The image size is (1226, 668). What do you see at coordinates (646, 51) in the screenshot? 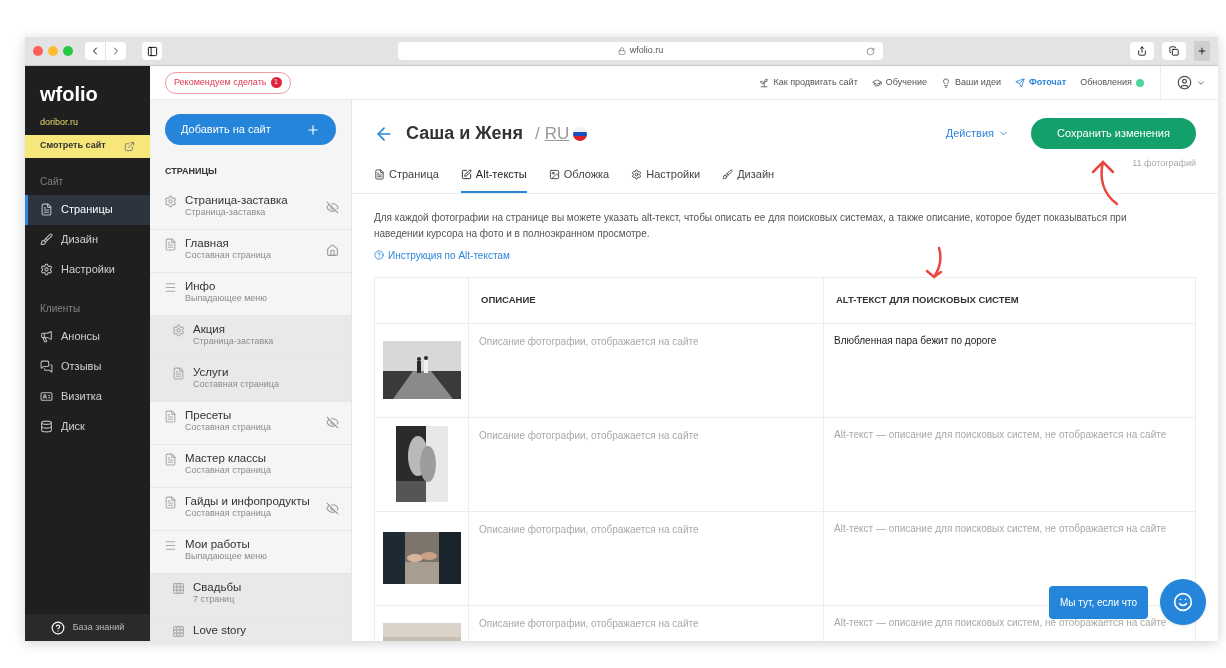
I see `url-text: wfolio.ru` at bounding box center [646, 51].